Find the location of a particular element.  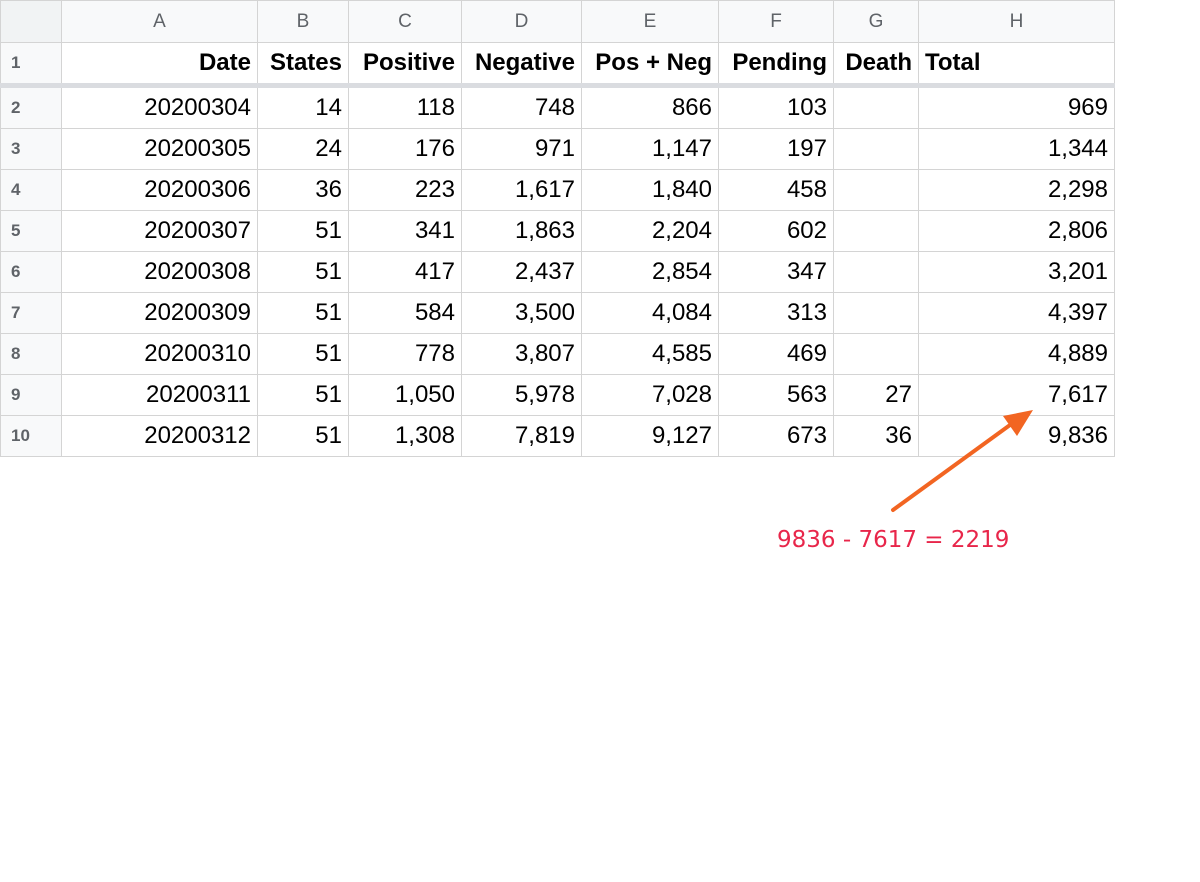

arrow-annotation is located at coordinates (962, 461).